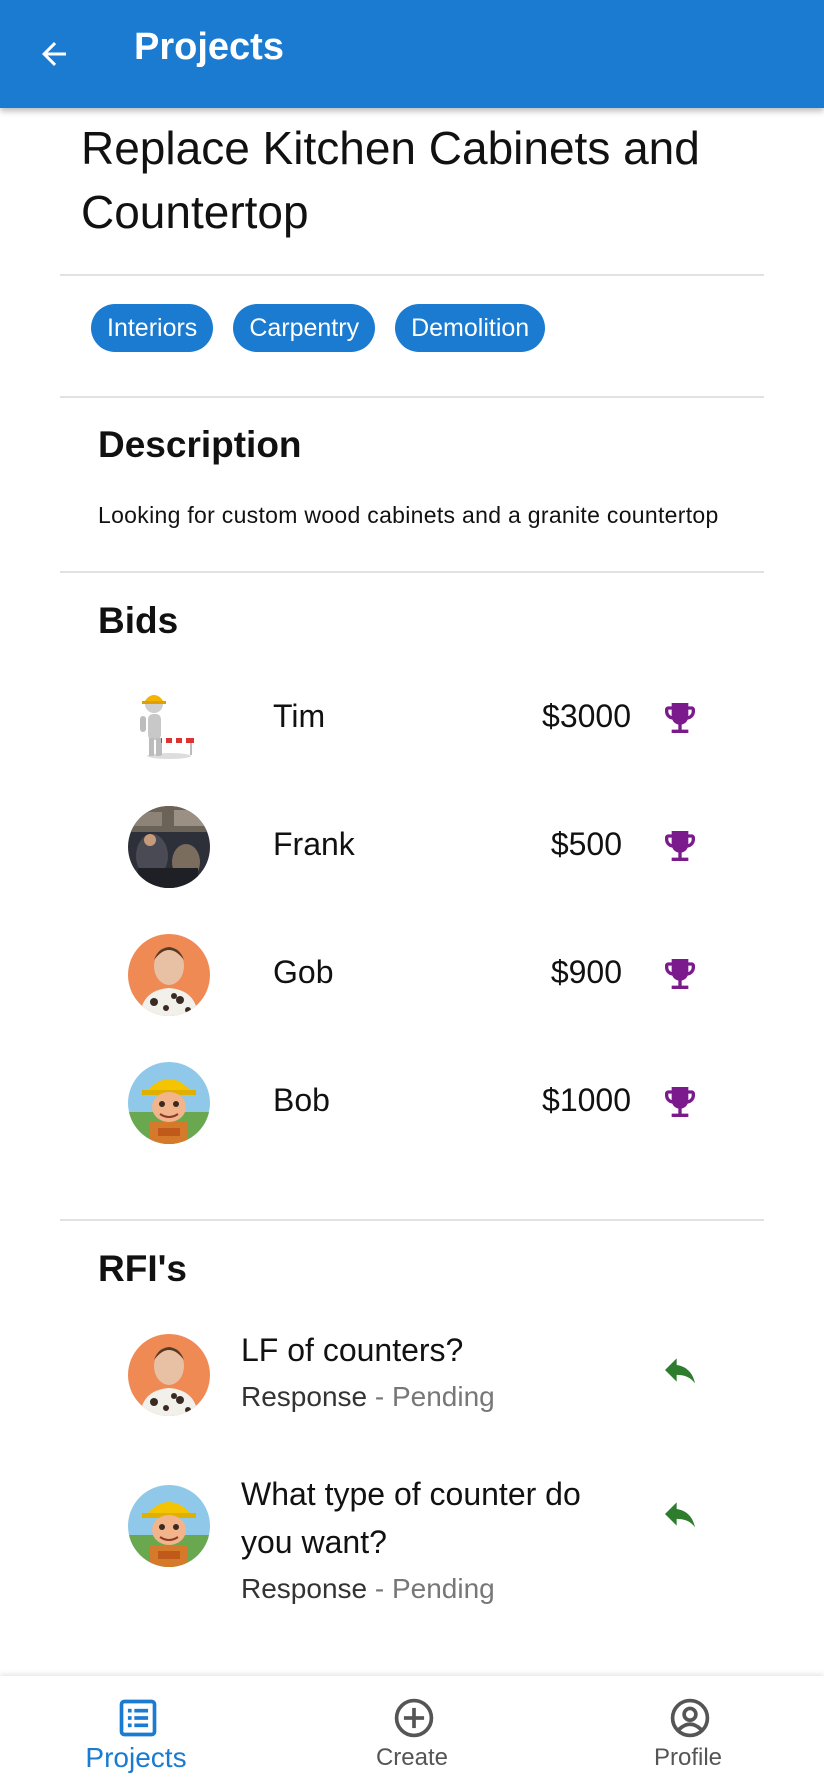  I want to click on list-icon, so click(138, 1718).